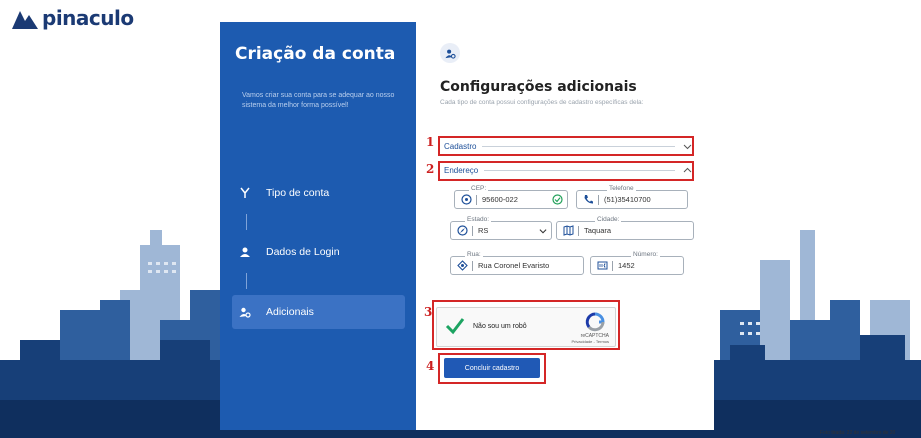 The width and height of the screenshot is (921, 438). I want to click on step-label: Adicionais, so click(290, 312).